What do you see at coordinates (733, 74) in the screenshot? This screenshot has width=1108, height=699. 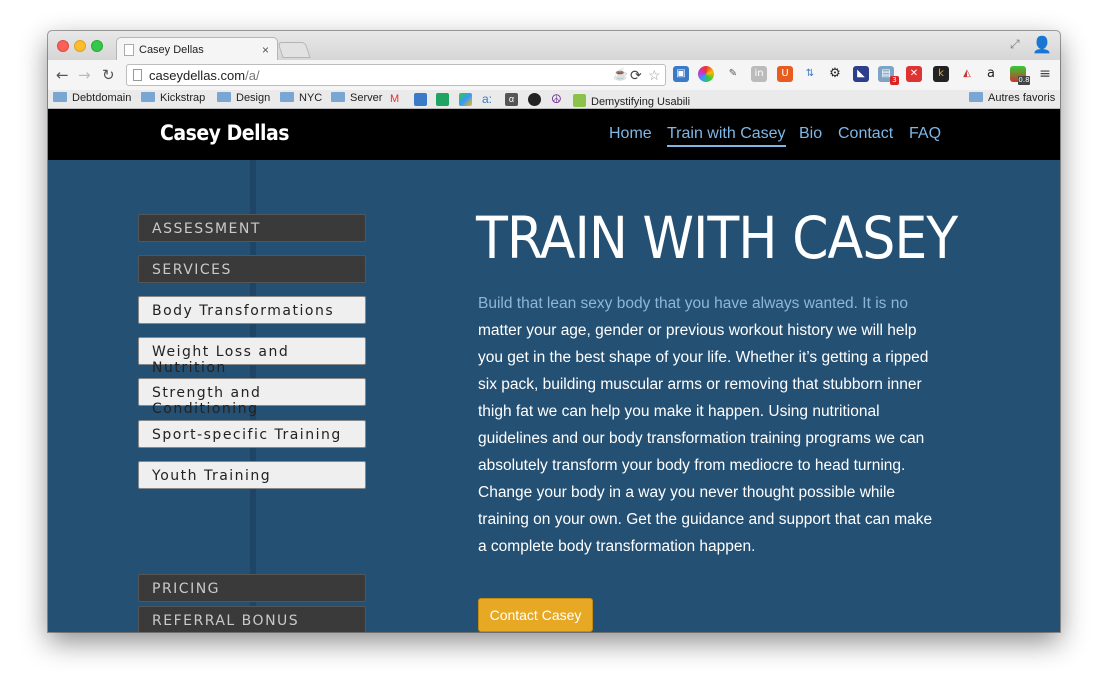 I see `eyedropper-icon: ✎` at bounding box center [733, 74].